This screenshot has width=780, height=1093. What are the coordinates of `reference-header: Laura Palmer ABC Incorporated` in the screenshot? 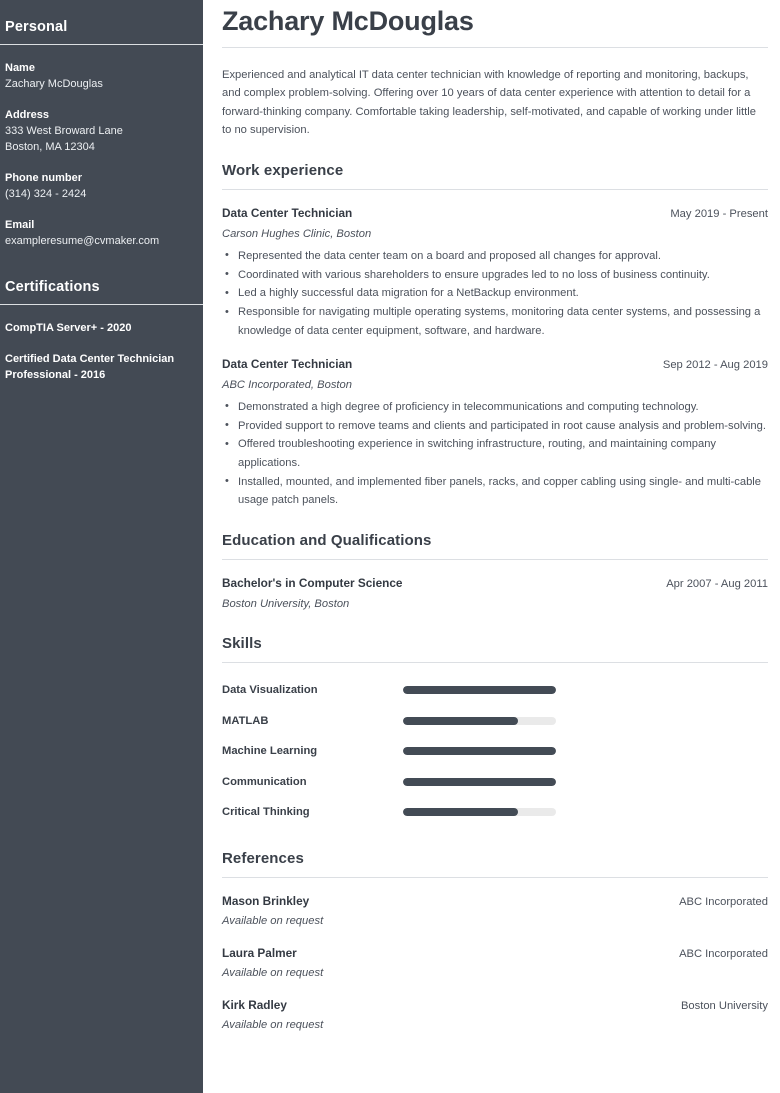 It's located at (495, 953).